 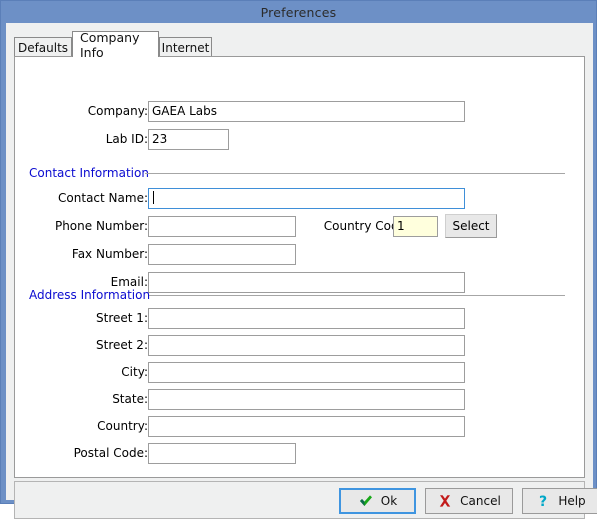 I want to click on window-title: Preferences, so click(x=298, y=12).